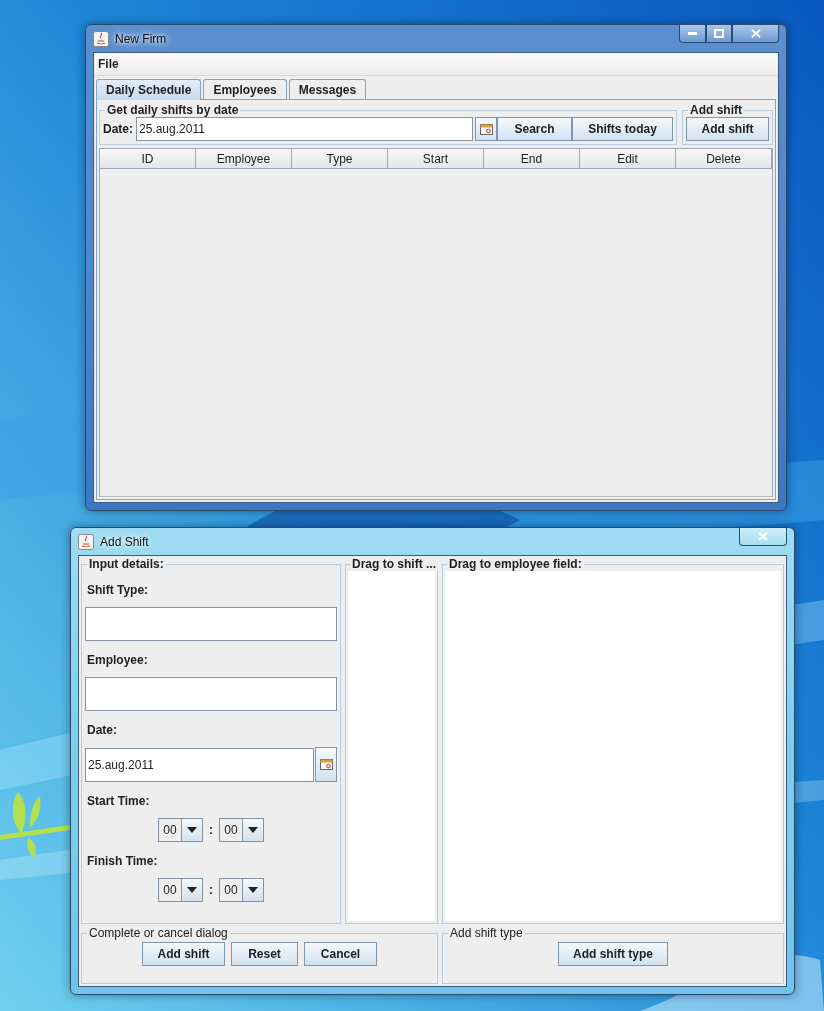  Describe the element at coordinates (158, 933) in the screenshot. I see `group-title: Complete or cancel dialog` at that location.